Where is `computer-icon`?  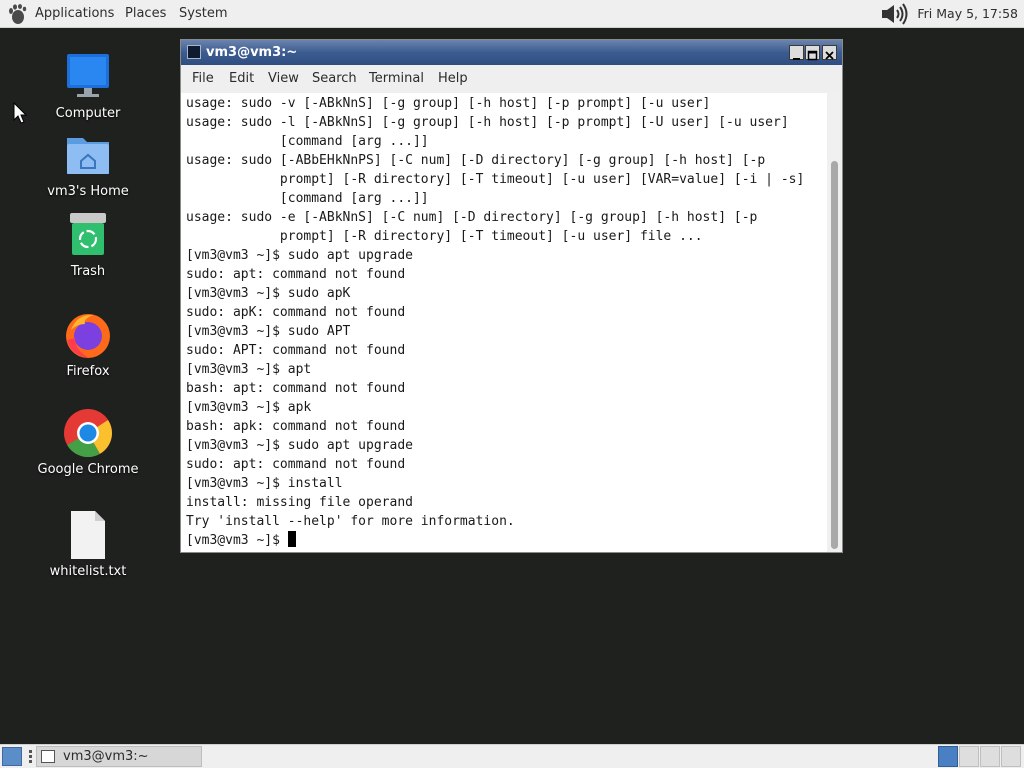 computer-icon is located at coordinates (88, 77).